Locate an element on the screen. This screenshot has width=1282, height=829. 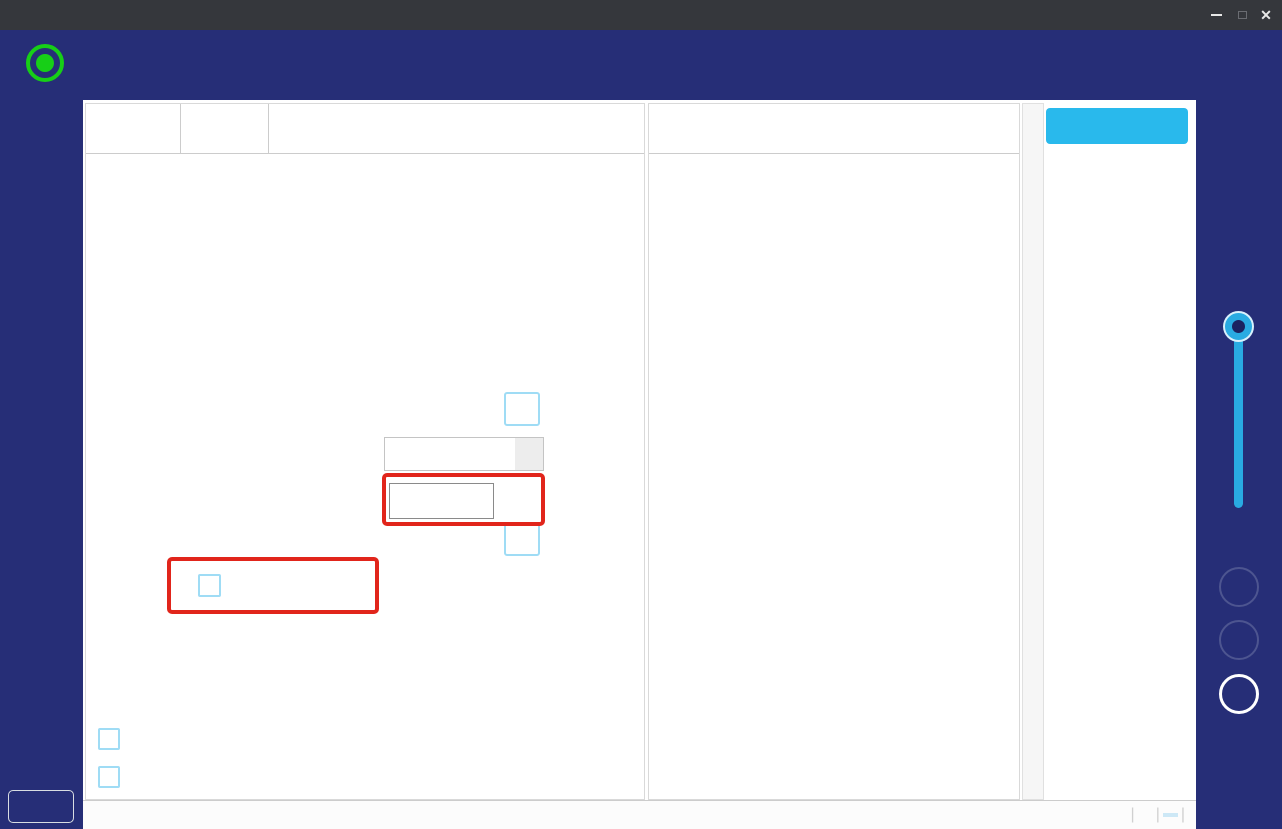
annotation-box-height is located at coordinates (463, 499).